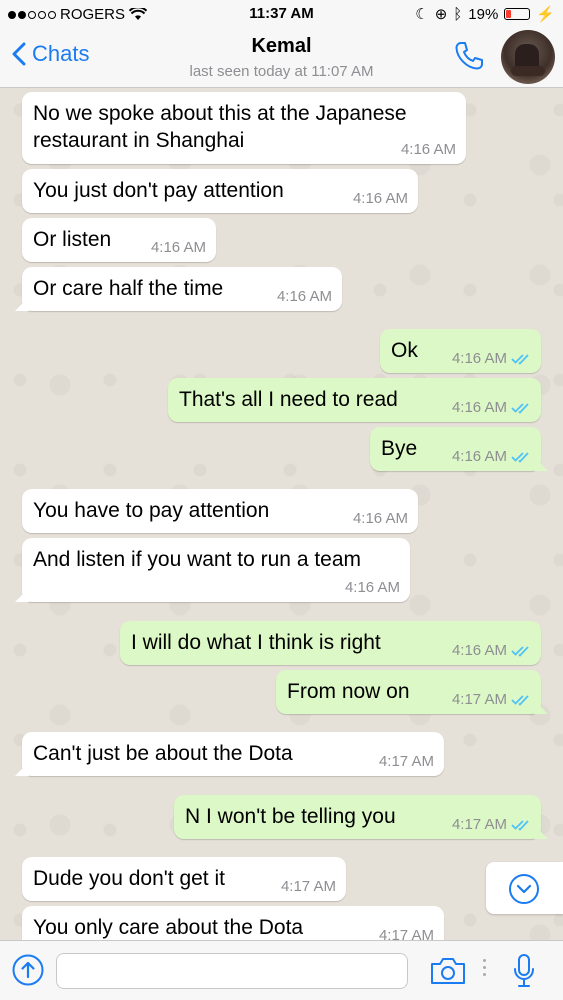 This screenshot has width=563, height=1000. I want to click on bluetooth-icon: ᛒ, so click(458, 14).